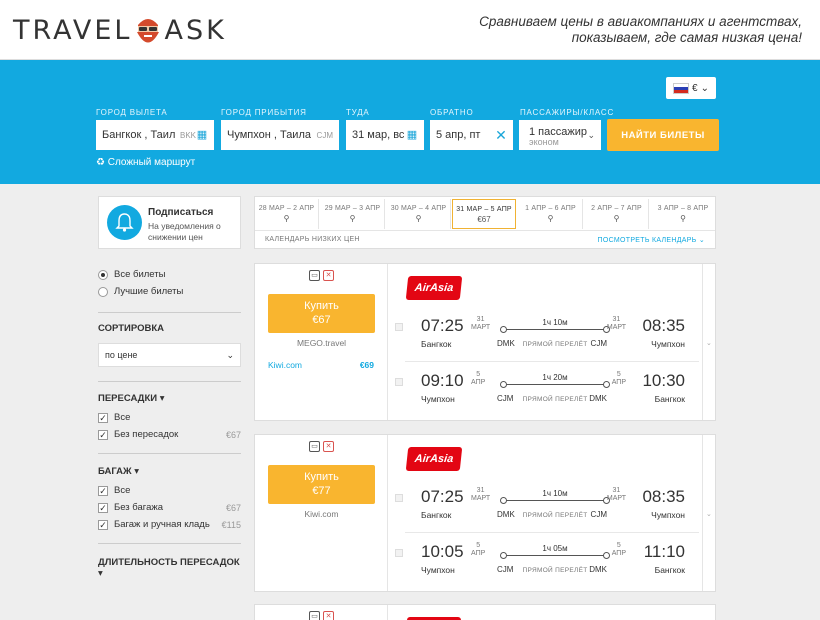 Image resolution: width=820 pixels, height=620 pixels. I want to click on flight-duration: 1ч 10м, so click(555, 493).